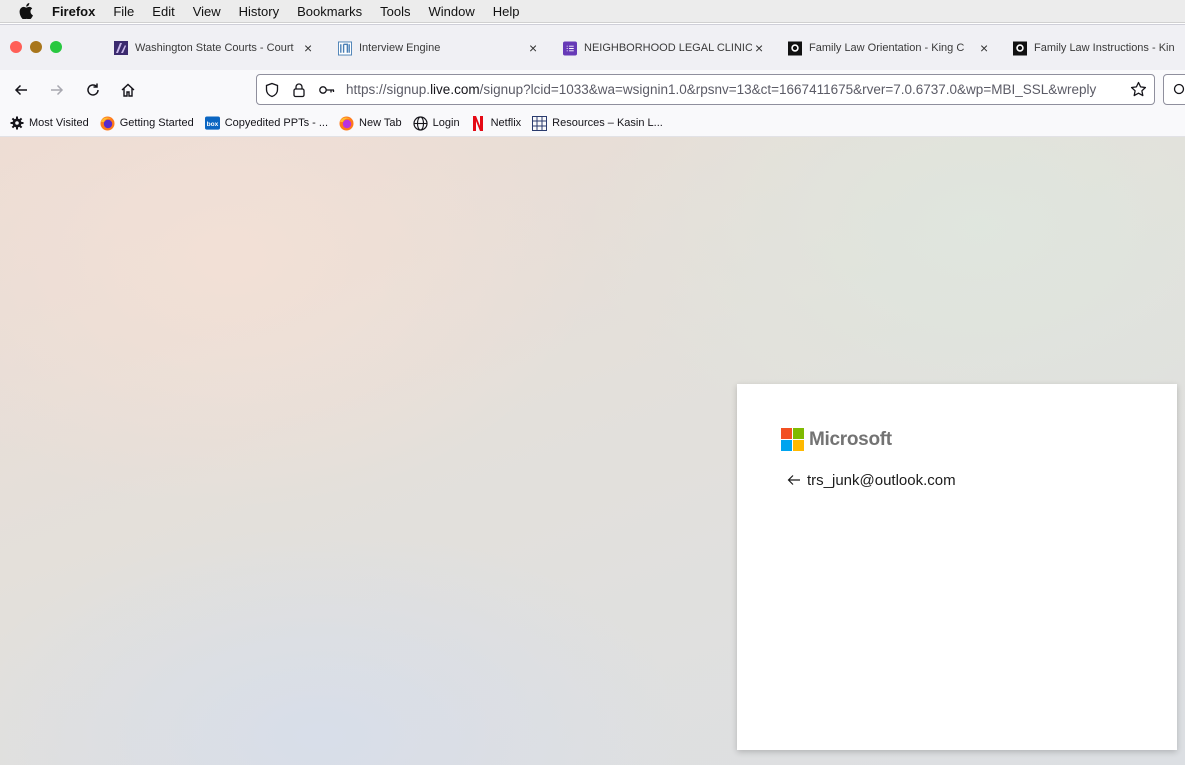 The height and width of the screenshot is (765, 1185). Describe the element at coordinates (400, 48) in the screenshot. I see `tab-title: Interview Engine` at that location.